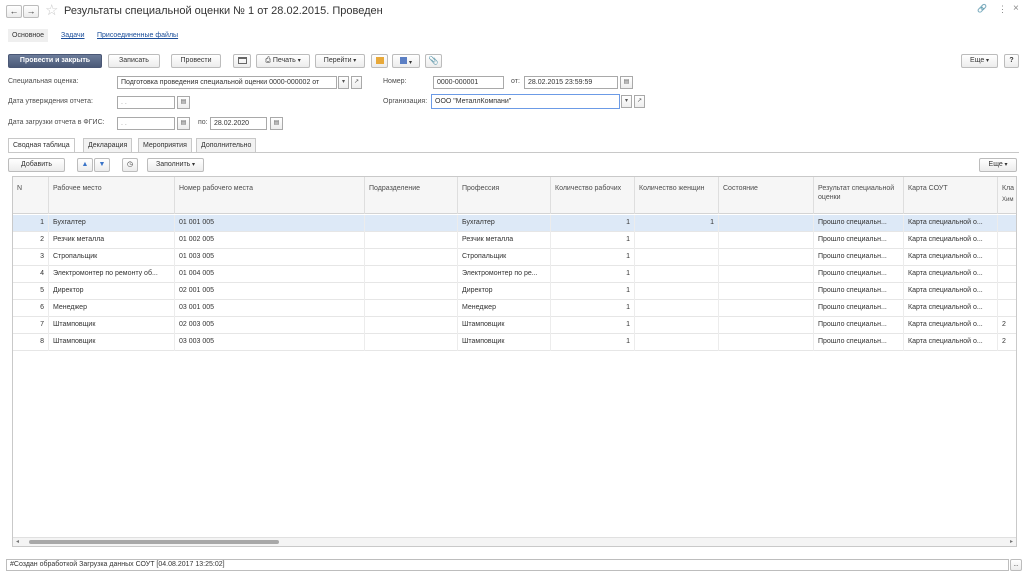  I want to click on col-header-women-count: Количество женщин, so click(677, 195).